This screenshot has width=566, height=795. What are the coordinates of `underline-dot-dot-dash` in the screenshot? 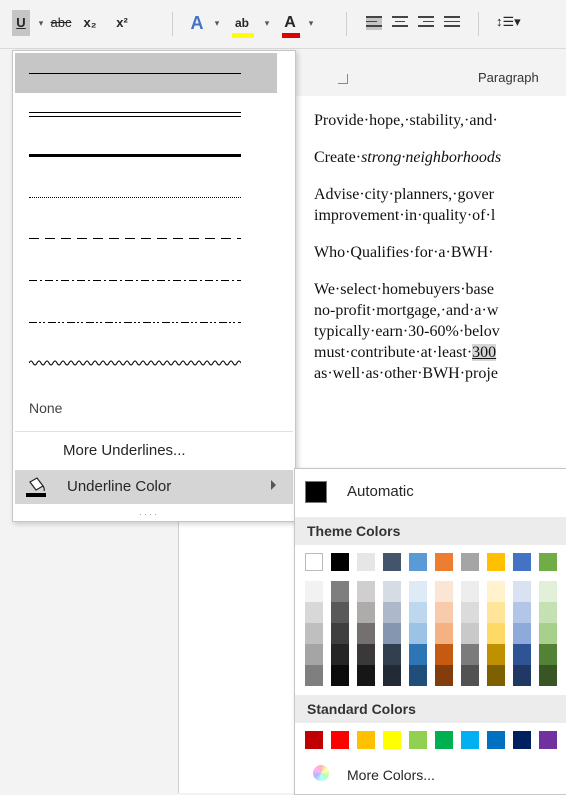 It's located at (146, 323).